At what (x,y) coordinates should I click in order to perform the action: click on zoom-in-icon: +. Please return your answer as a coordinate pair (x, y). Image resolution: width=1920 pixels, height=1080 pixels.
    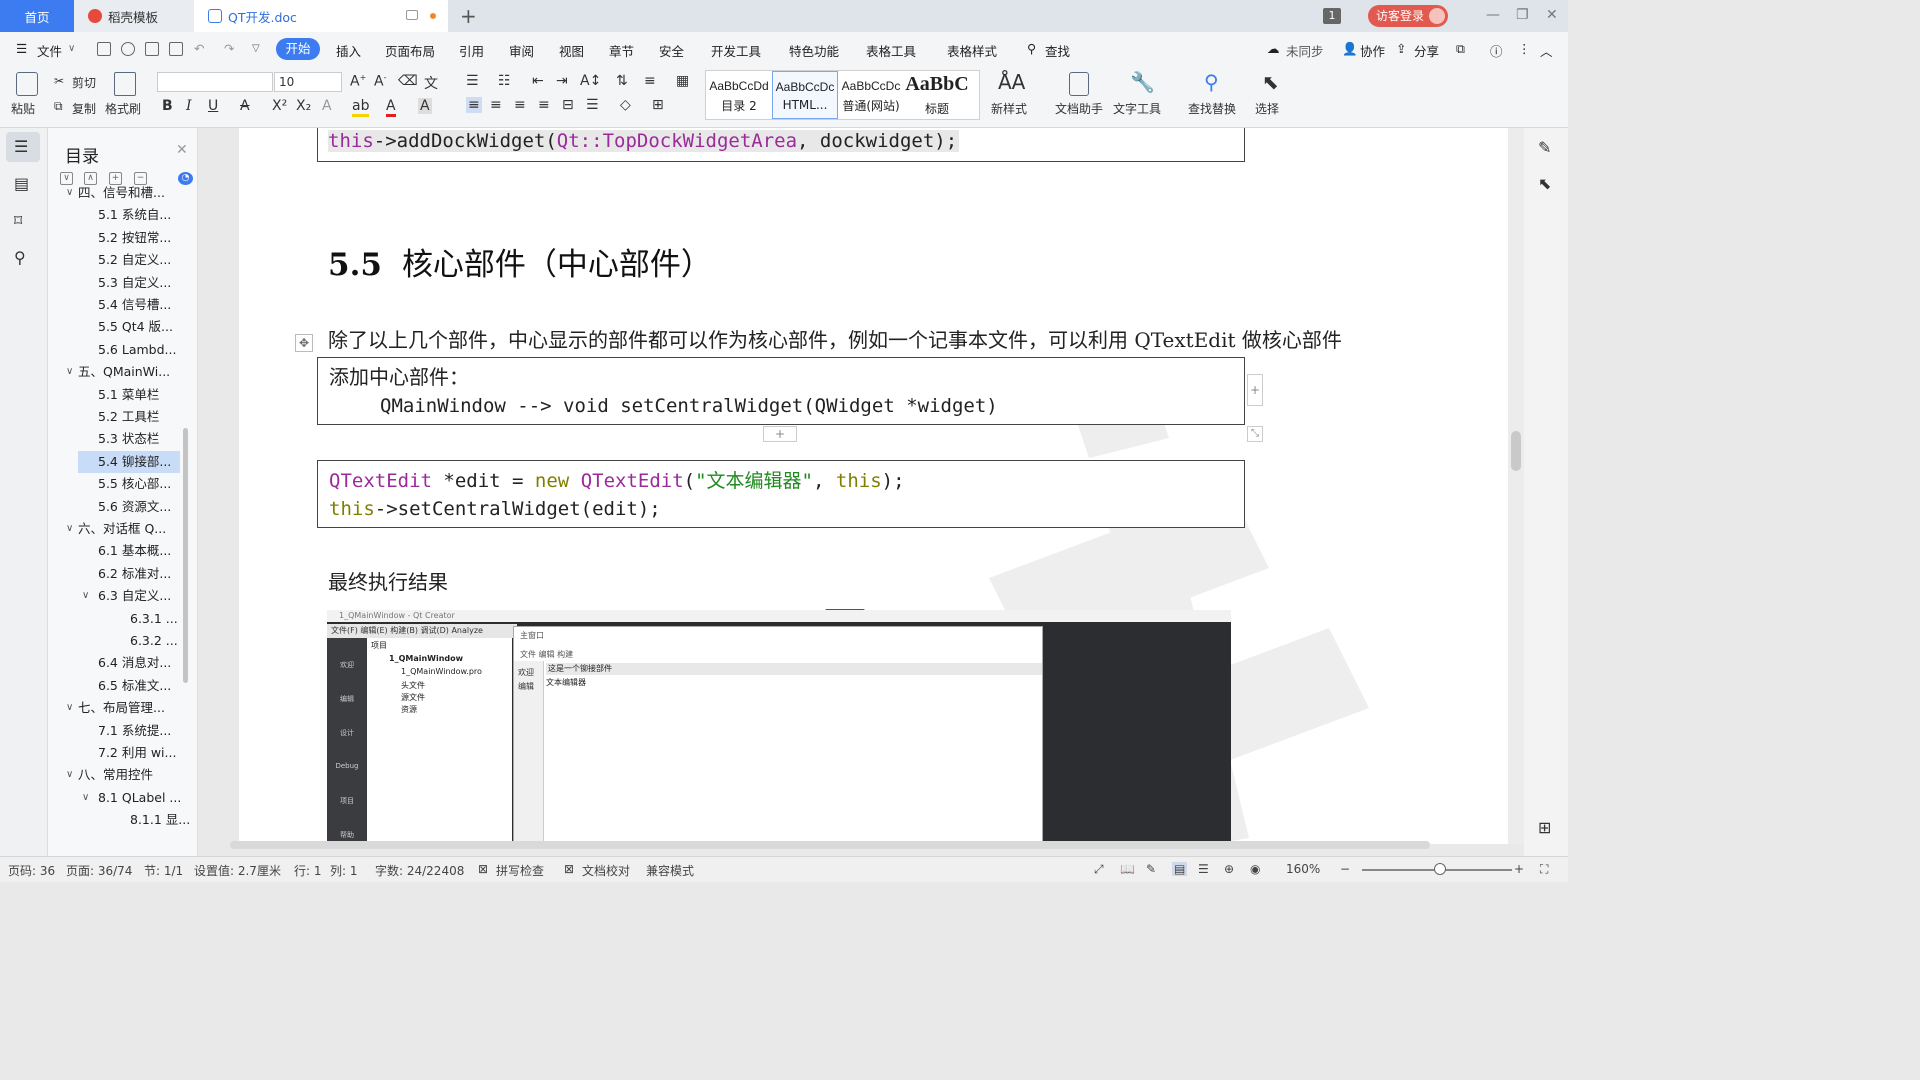
    Looking at the image, I should click on (1519, 869).